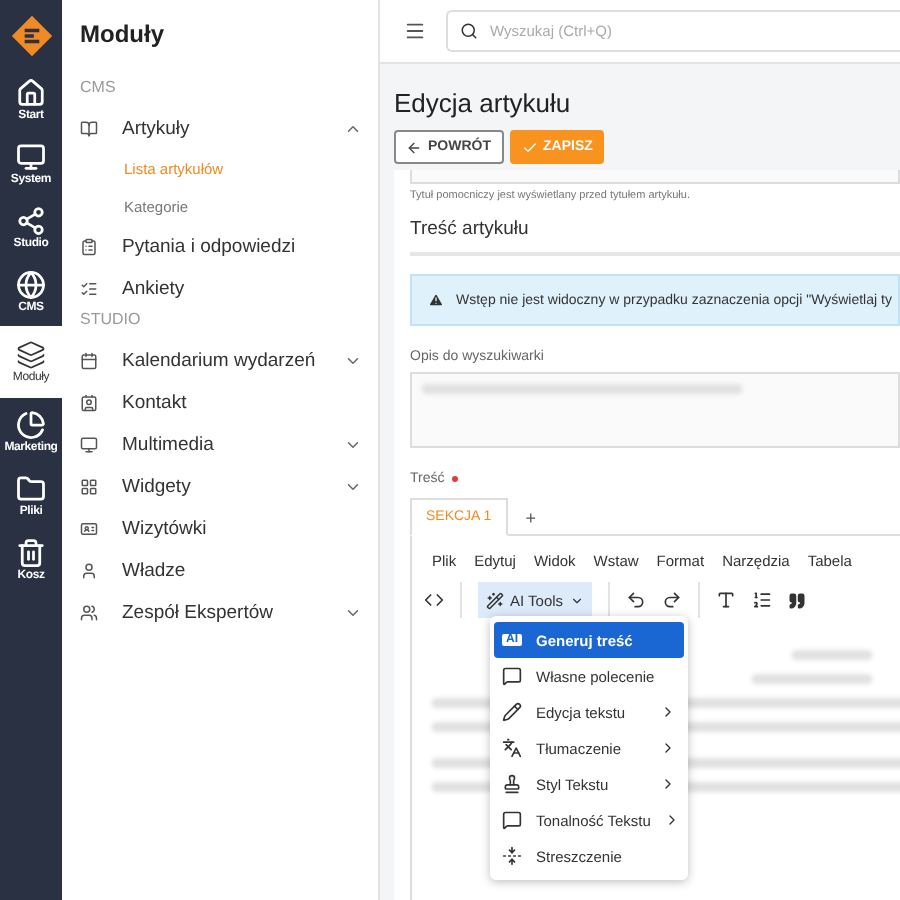 Image resolution: width=900 pixels, height=900 pixels. I want to click on collapse-icon, so click(512, 856).